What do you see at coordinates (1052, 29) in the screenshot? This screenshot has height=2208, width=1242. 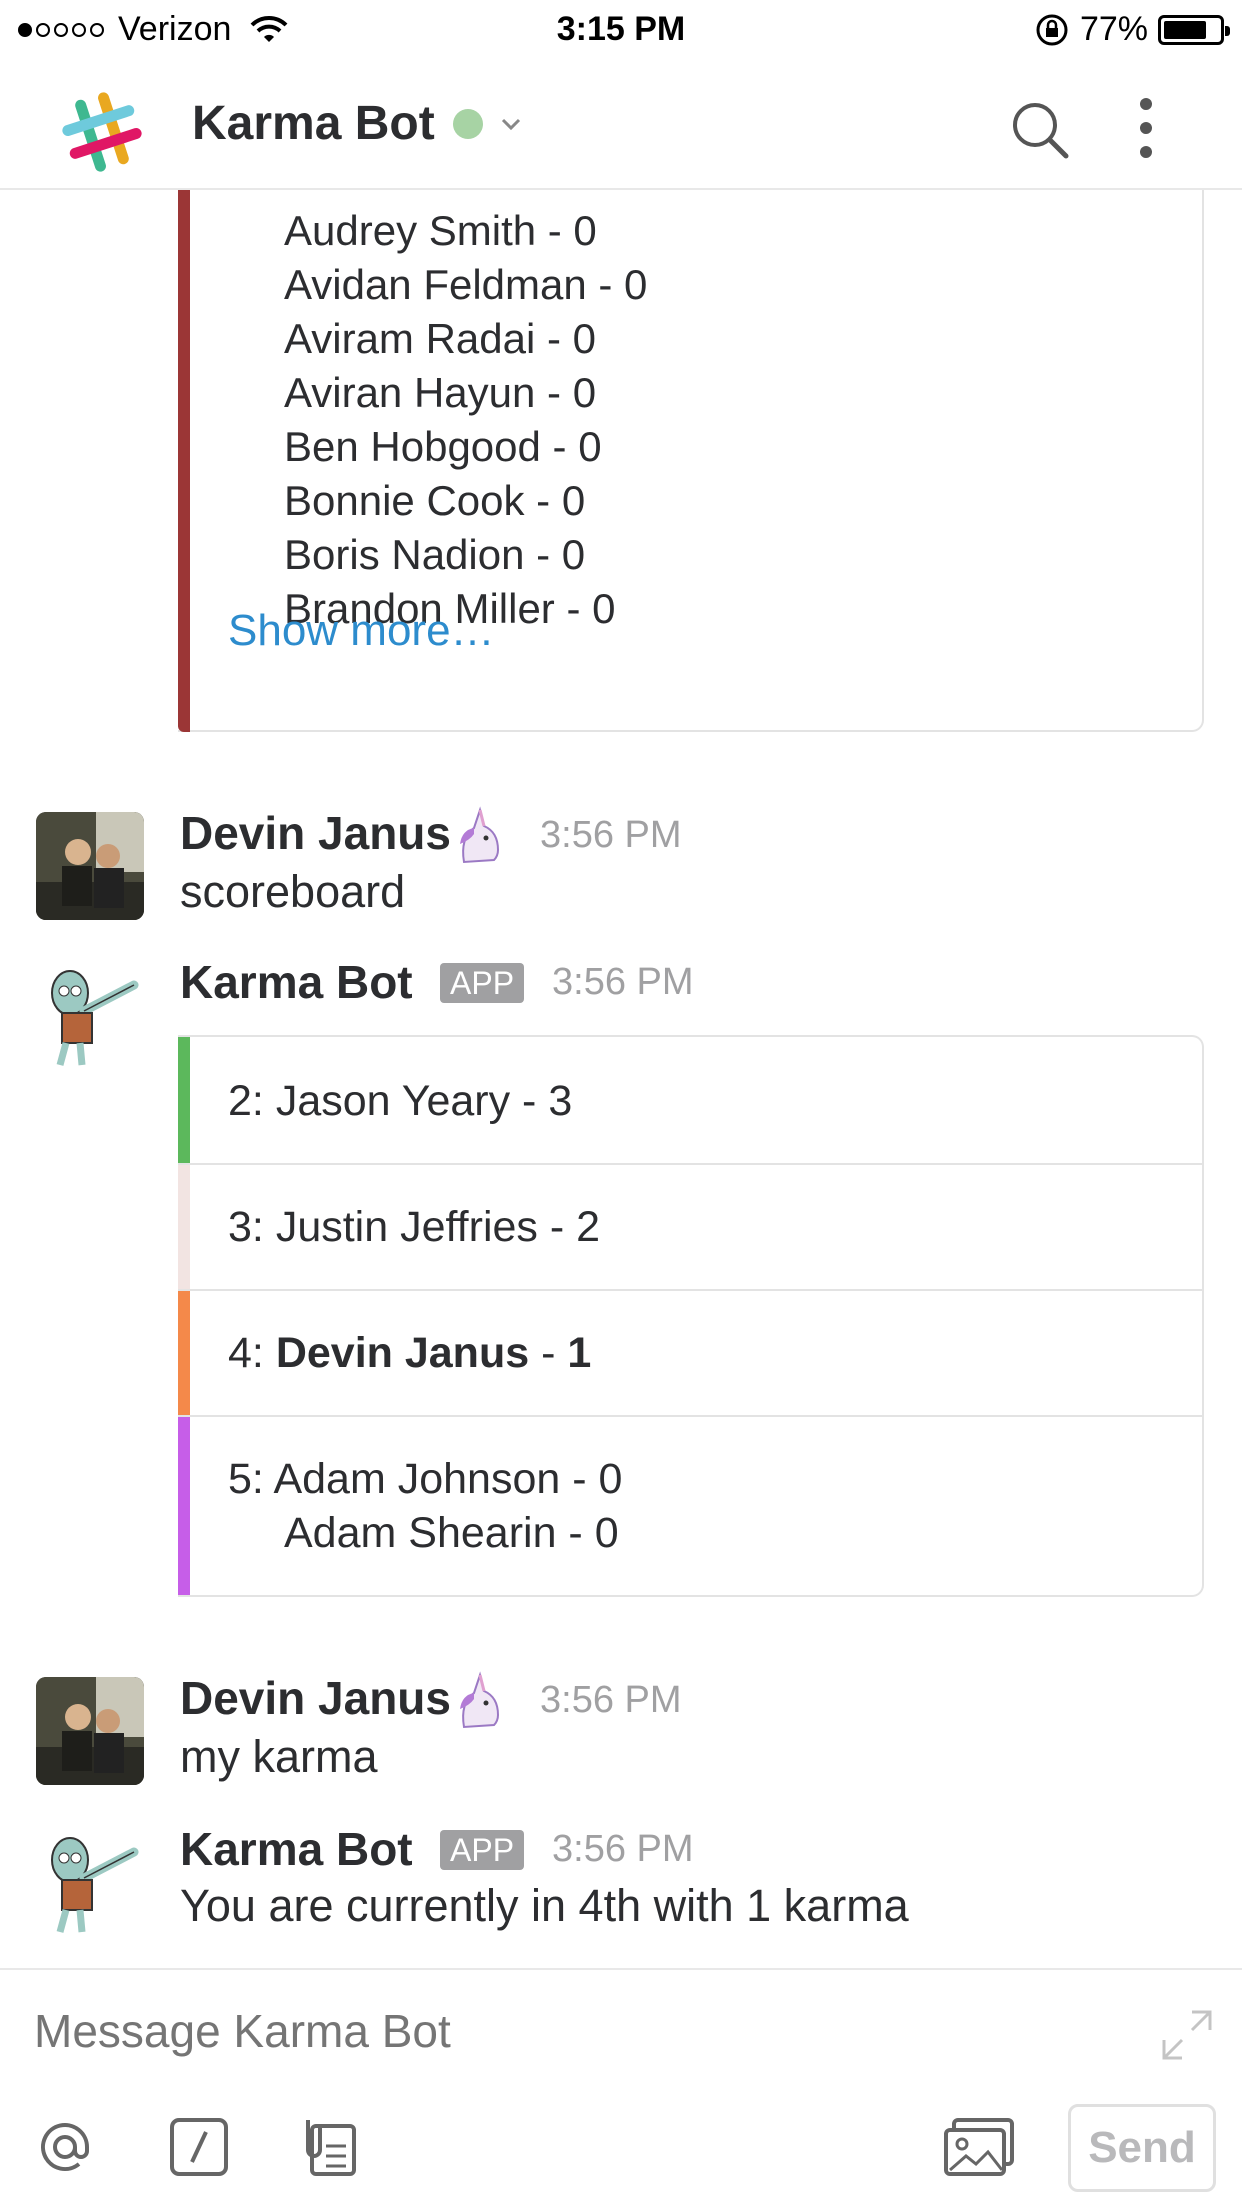 I see `rotation-lock-icon` at bounding box center [1052, 29].